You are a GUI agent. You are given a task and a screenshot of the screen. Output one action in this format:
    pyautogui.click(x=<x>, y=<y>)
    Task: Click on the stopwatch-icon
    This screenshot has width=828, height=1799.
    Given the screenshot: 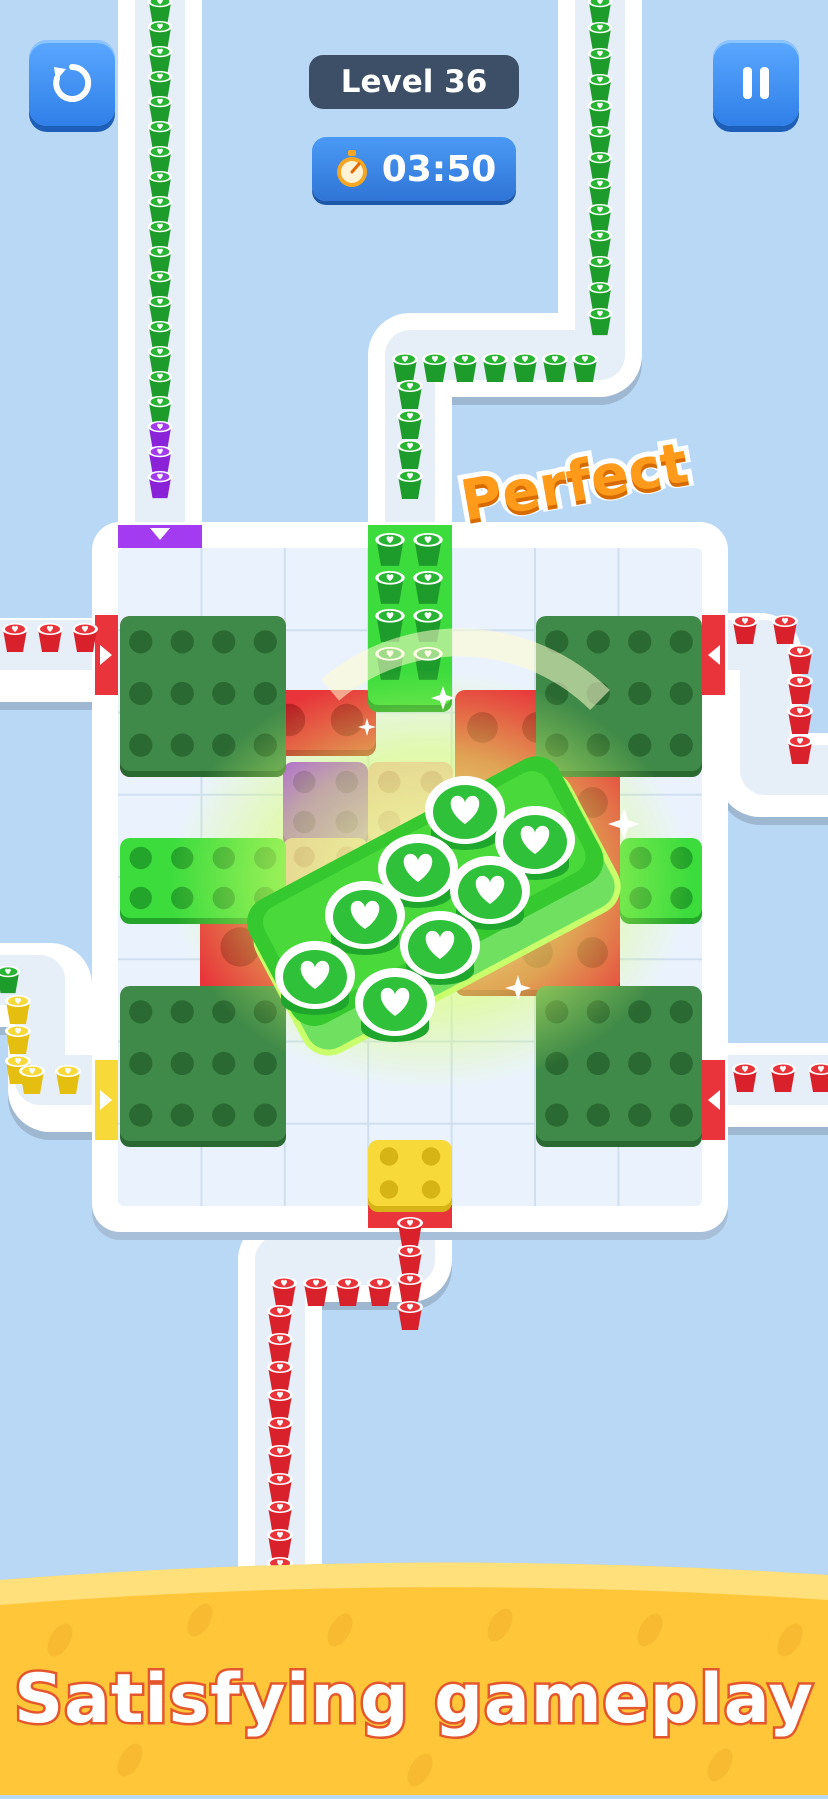 What is the action you would take?
    pyautogui.click(x=351, y=168)
    